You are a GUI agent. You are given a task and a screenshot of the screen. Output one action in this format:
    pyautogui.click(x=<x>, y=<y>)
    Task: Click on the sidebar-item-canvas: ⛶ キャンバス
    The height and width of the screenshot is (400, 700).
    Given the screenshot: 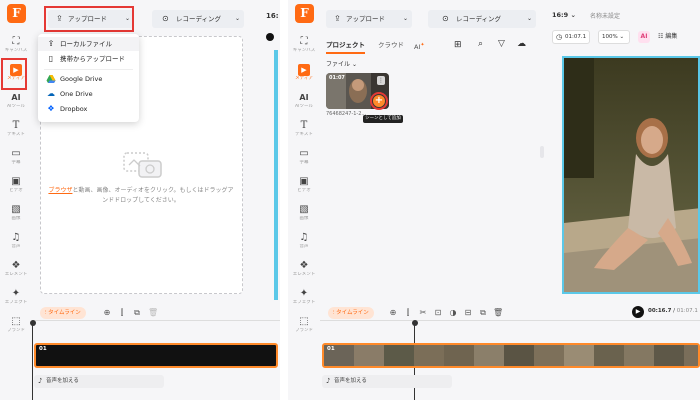 What is the action you would take?
    pyautogui.click(x=304, y=48)
    